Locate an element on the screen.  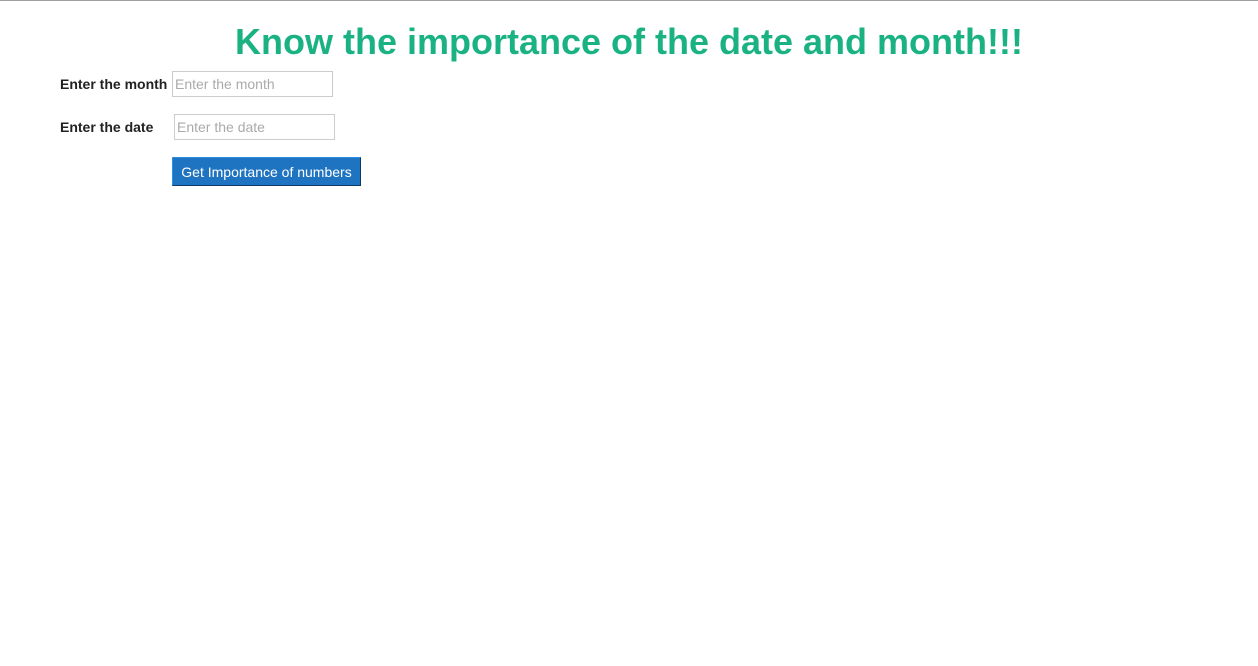
date-input is located at coordinates (254, 127).